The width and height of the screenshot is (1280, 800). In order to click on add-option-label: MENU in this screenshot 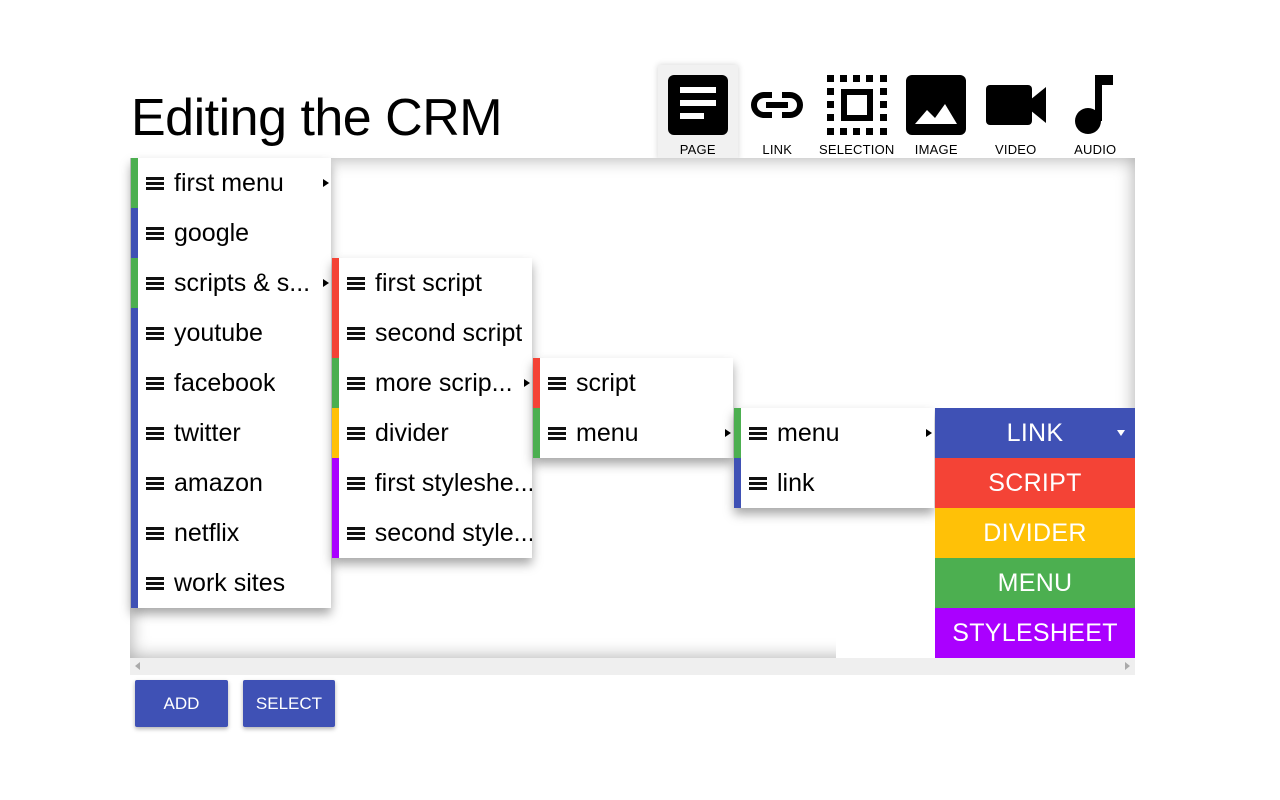, I will do `click(1035, 582)`.